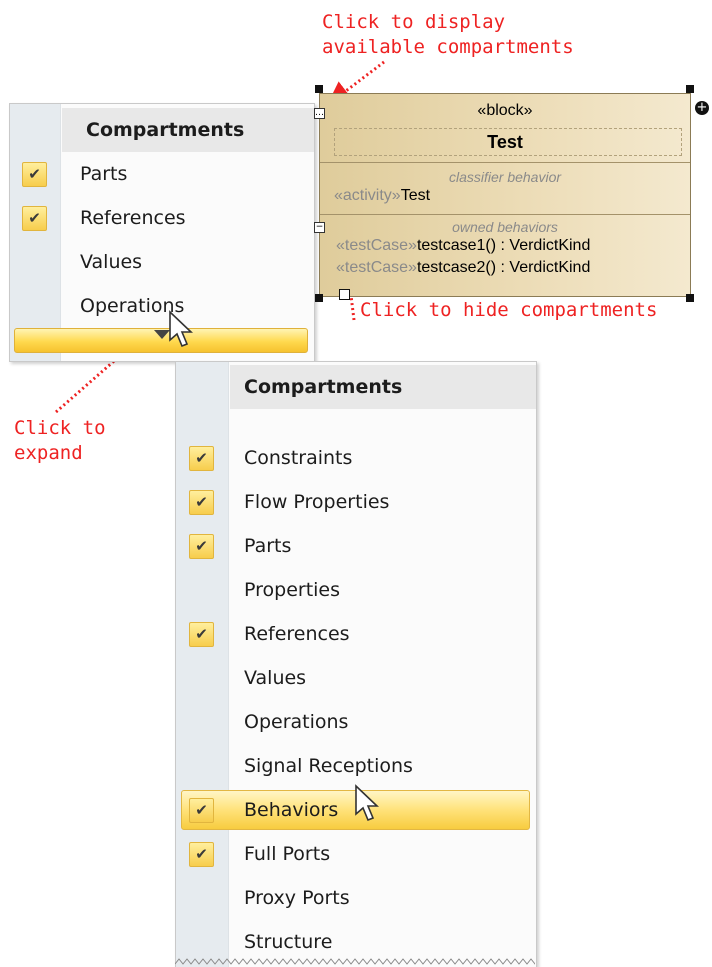  I want to click on compartment-item-label: Properties, so click(292, 590).